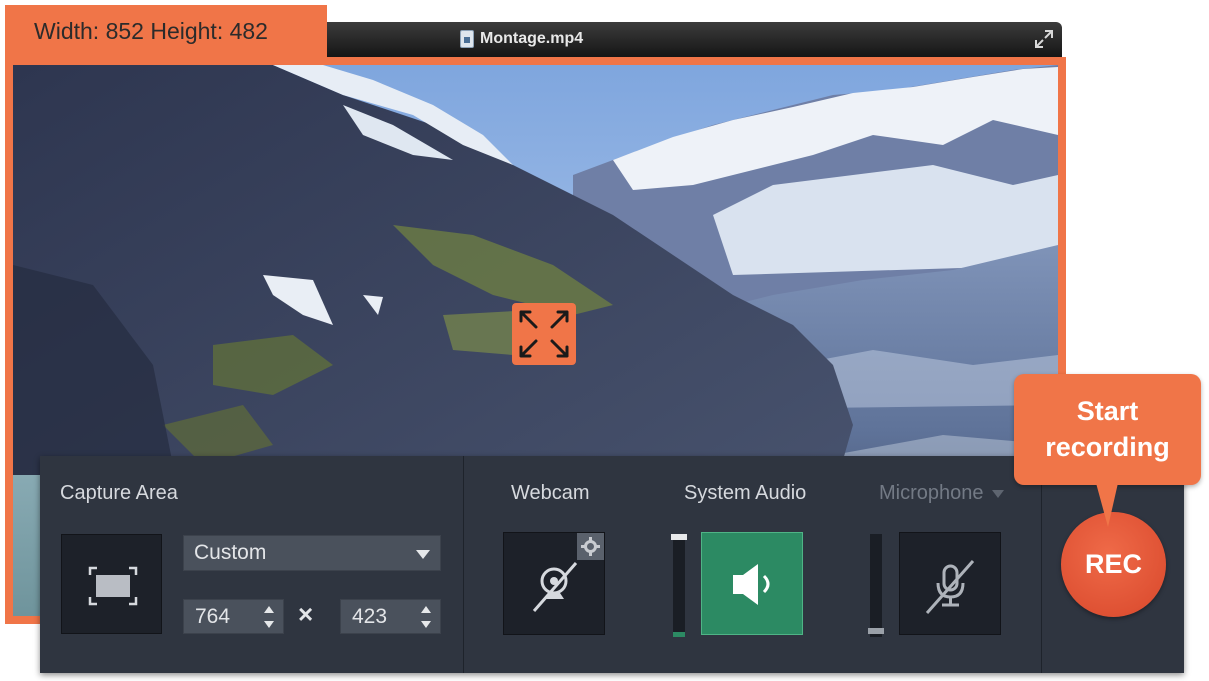 The height and width of the screenshot is (681, 1209). What do you see at coordinates (679, 634) in the screenshot?
I see `system-audio-level-fill` at bounding box center [679, 634].